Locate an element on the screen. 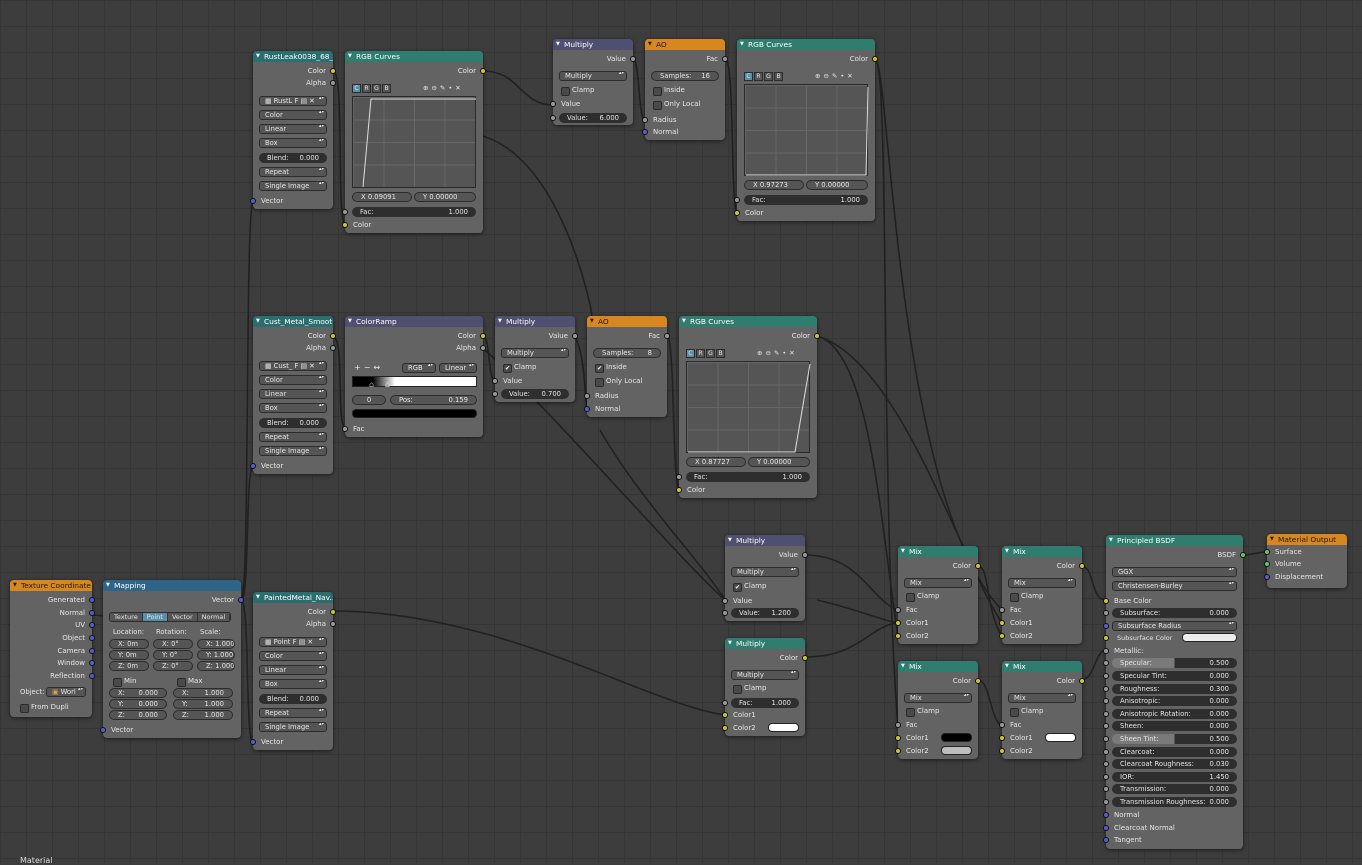 This screenshot has width=1362, height=865. mix-node-3: Mix Color Mix Clamp Fac Color1 Color2 is located at coordinates (938, 710).